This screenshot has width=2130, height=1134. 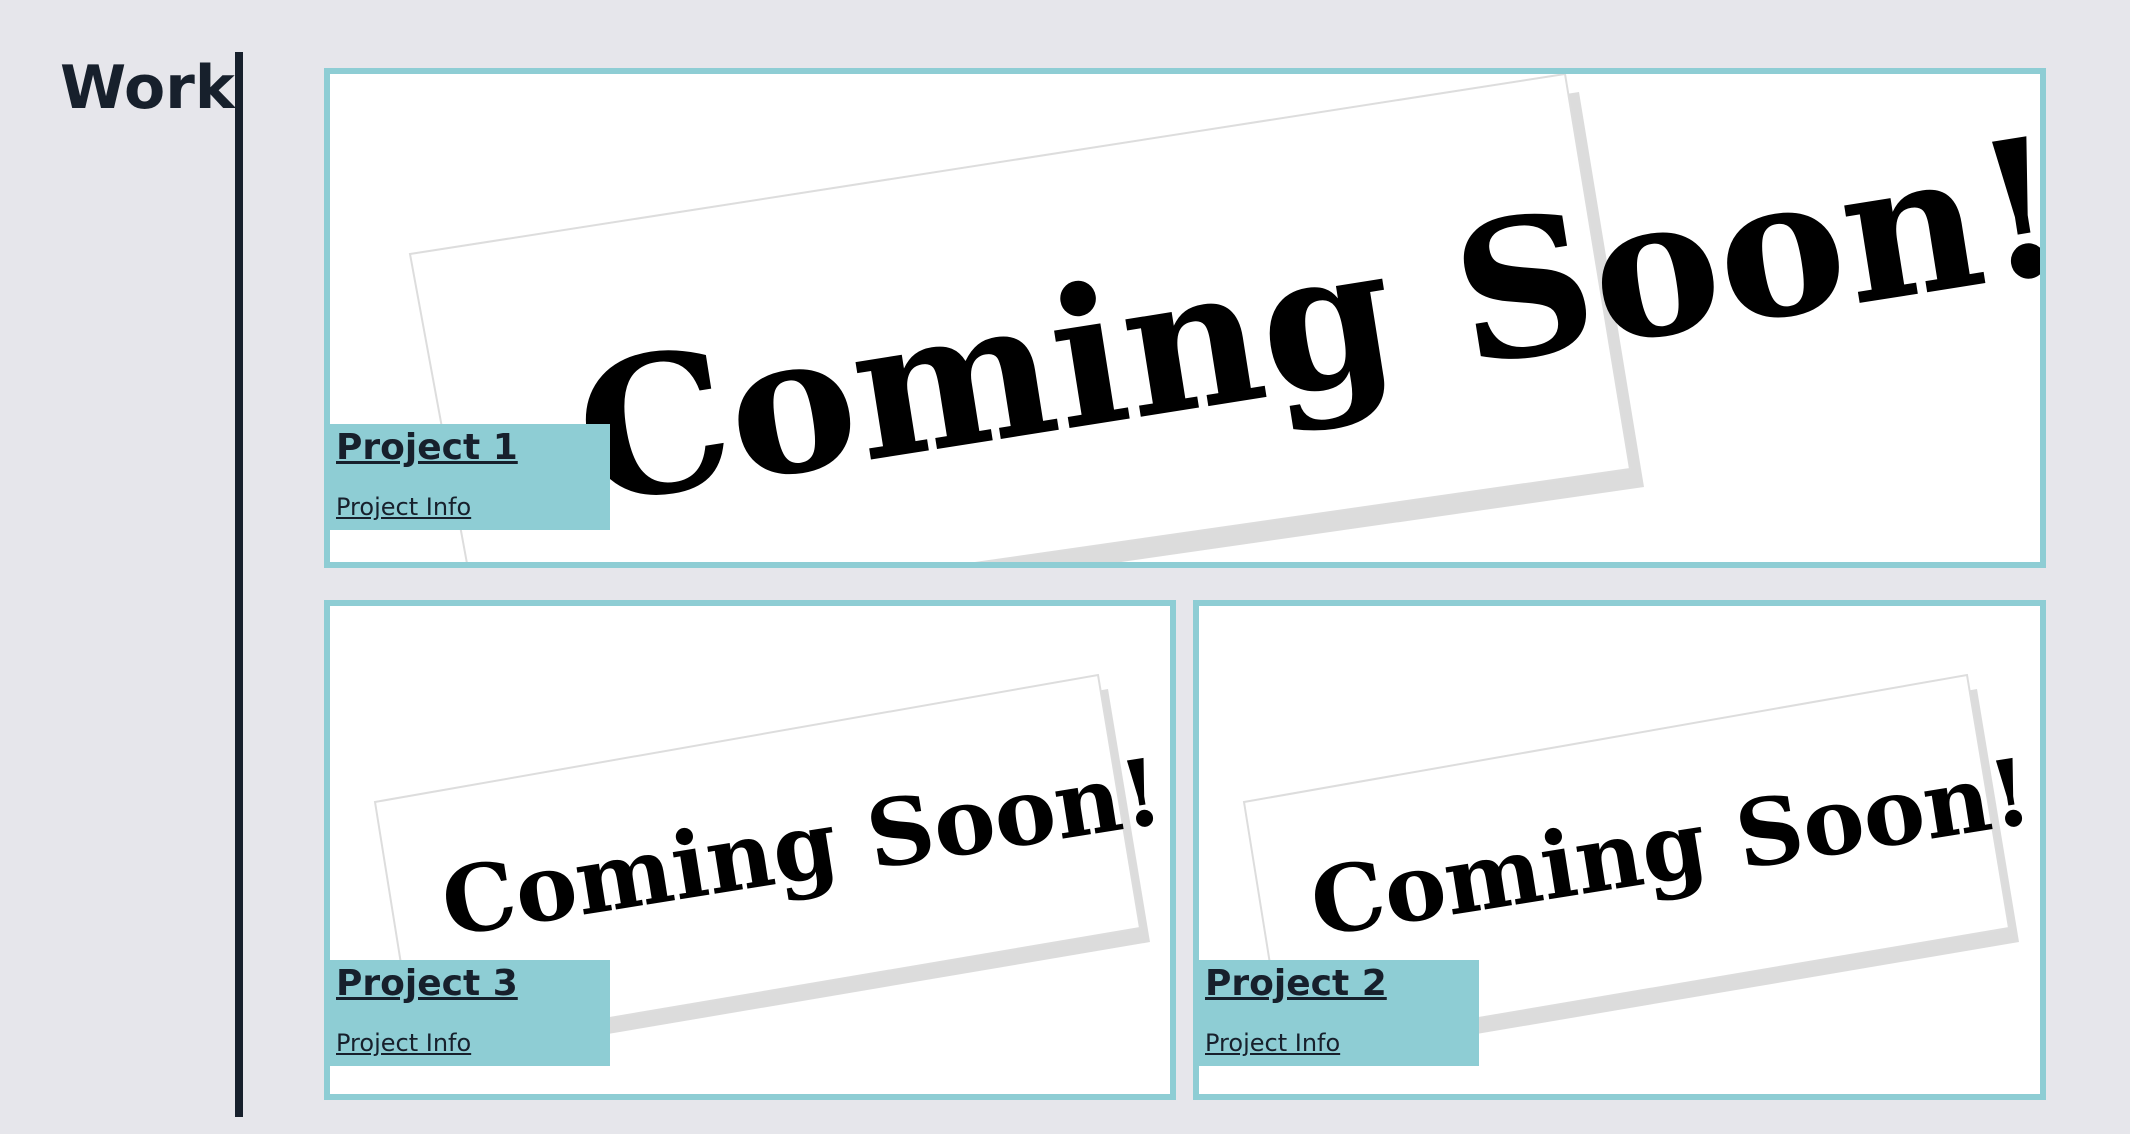 I want to click on project-title-link: Project 3, so click(x=427, y=984).